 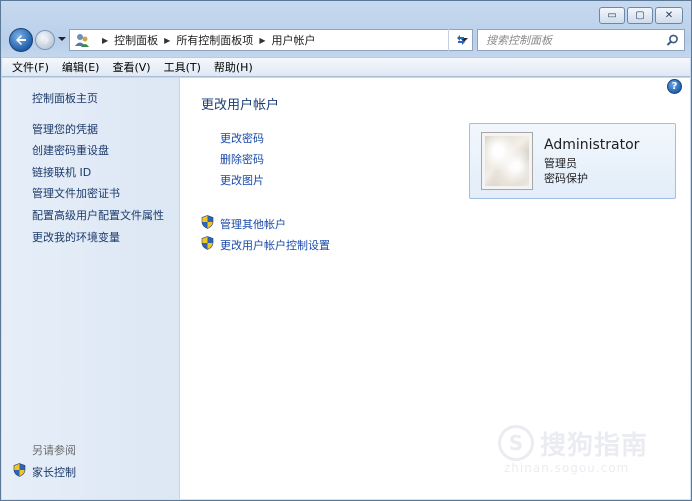 I want to click on uac-settings-link: 更改用户帐户控制设置, so click(x=275, y=245).